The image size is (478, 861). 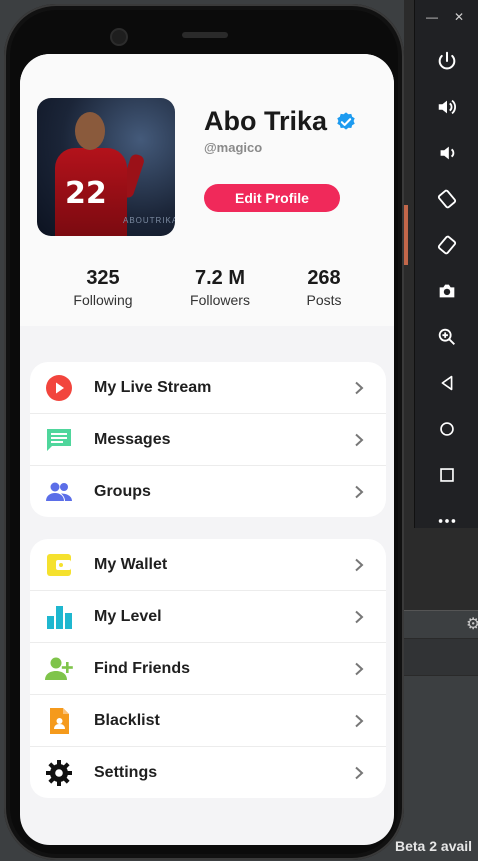 I want to click on profile-username: @magico, so click(x=233, y=147).